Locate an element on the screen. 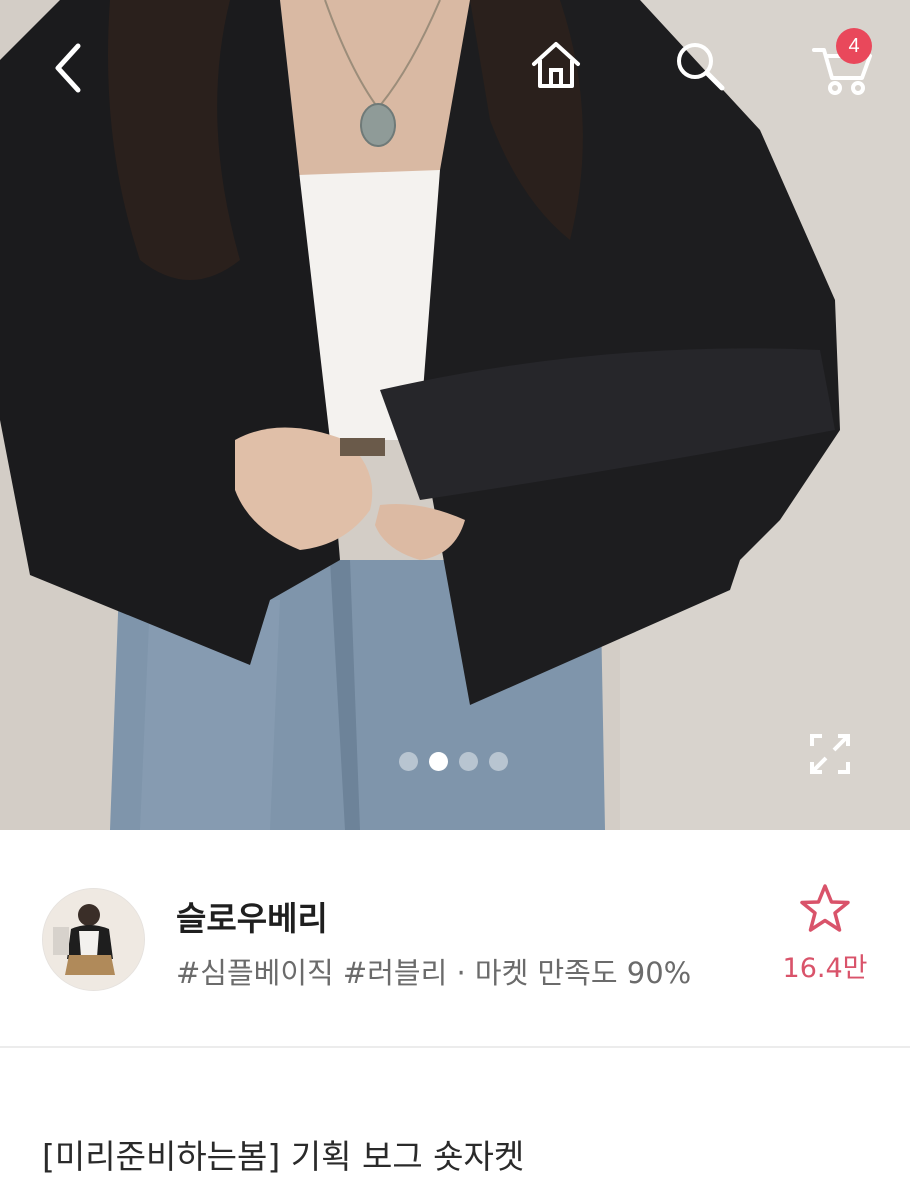  home-button is located at coordinates (556, 66).